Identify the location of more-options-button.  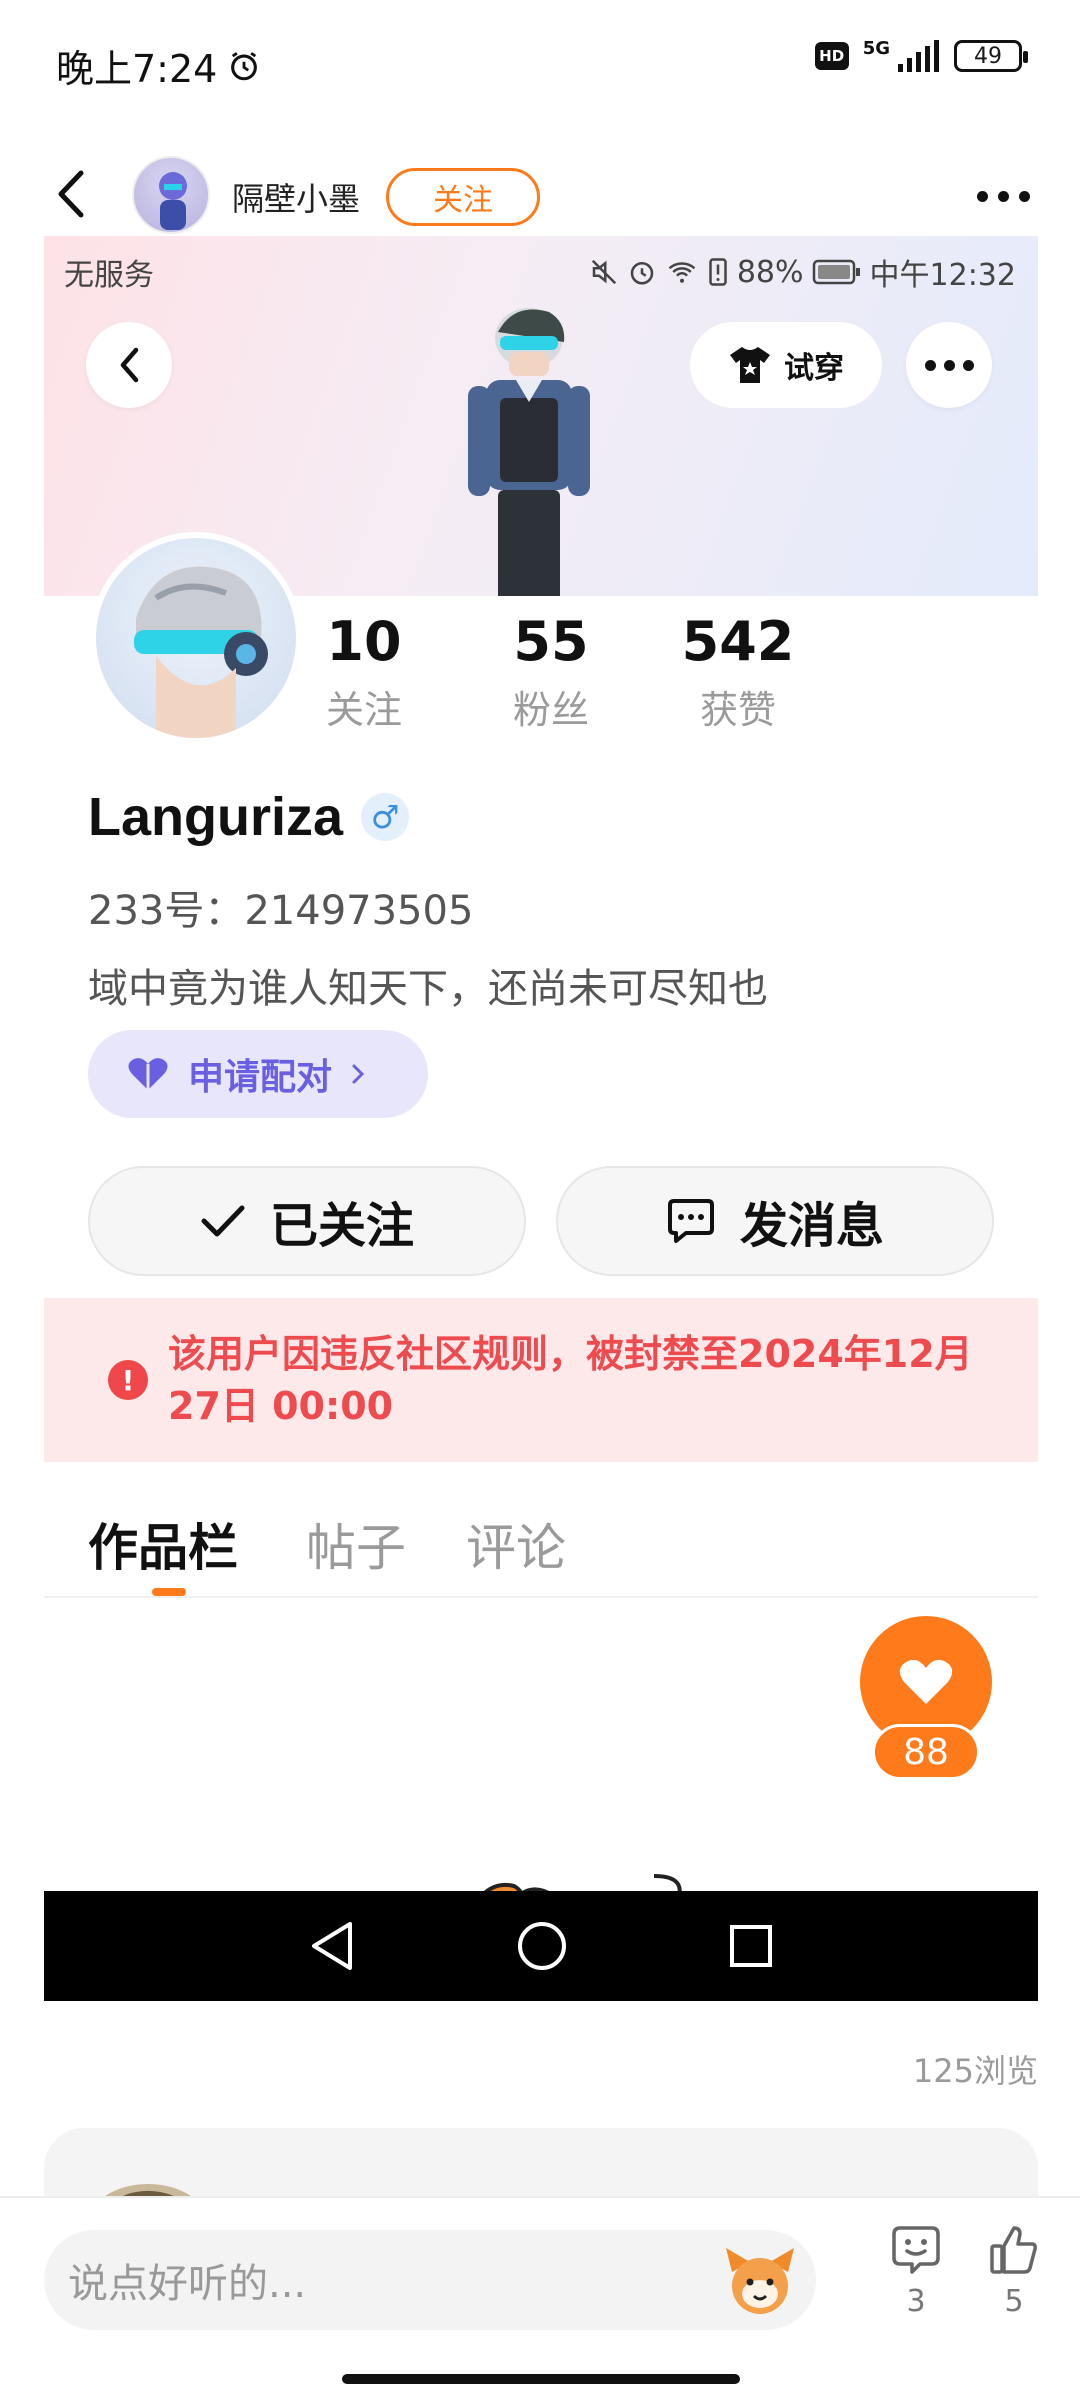
(1003, 196).